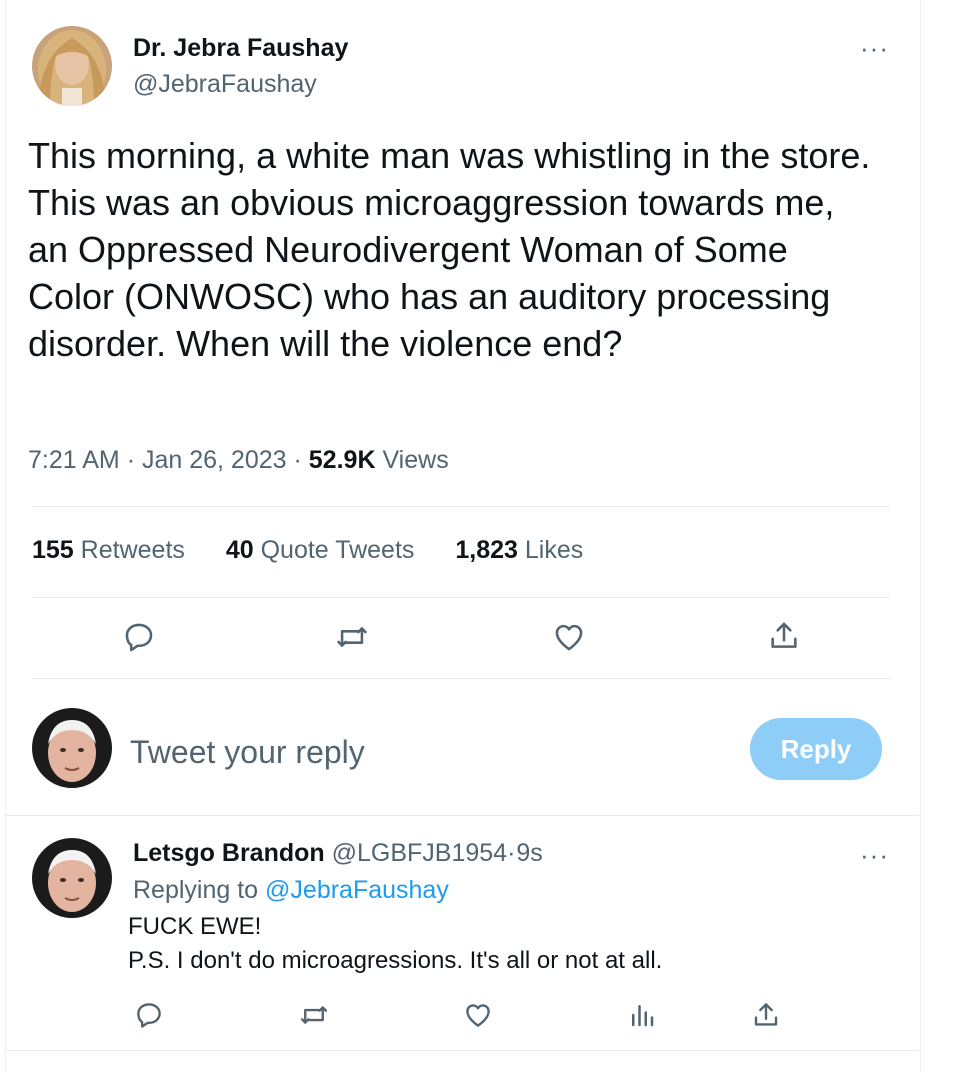  Describe the element at coordinates (554, 550) in the screenshot. I see `likes-label: Likes` at that location.